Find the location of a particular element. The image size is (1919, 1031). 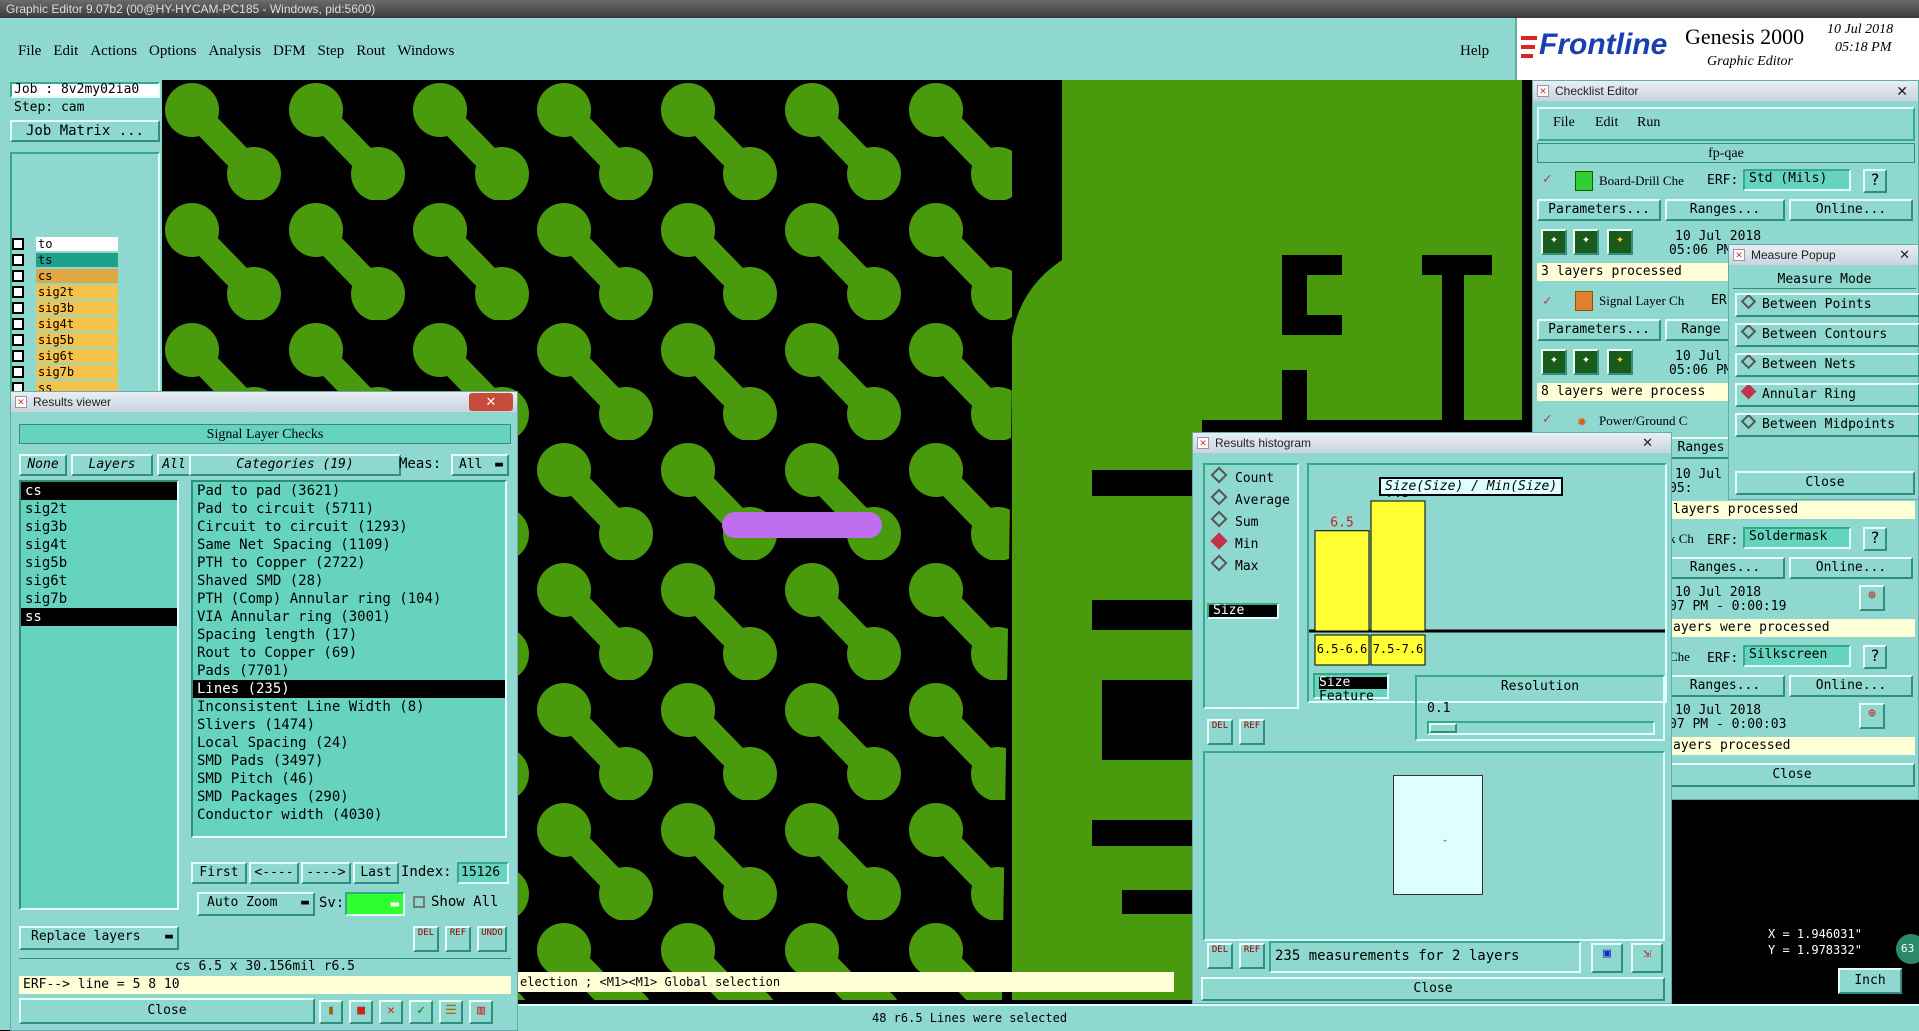

layer-row-sig6t: sig6t is located at coordinates (72, 356).